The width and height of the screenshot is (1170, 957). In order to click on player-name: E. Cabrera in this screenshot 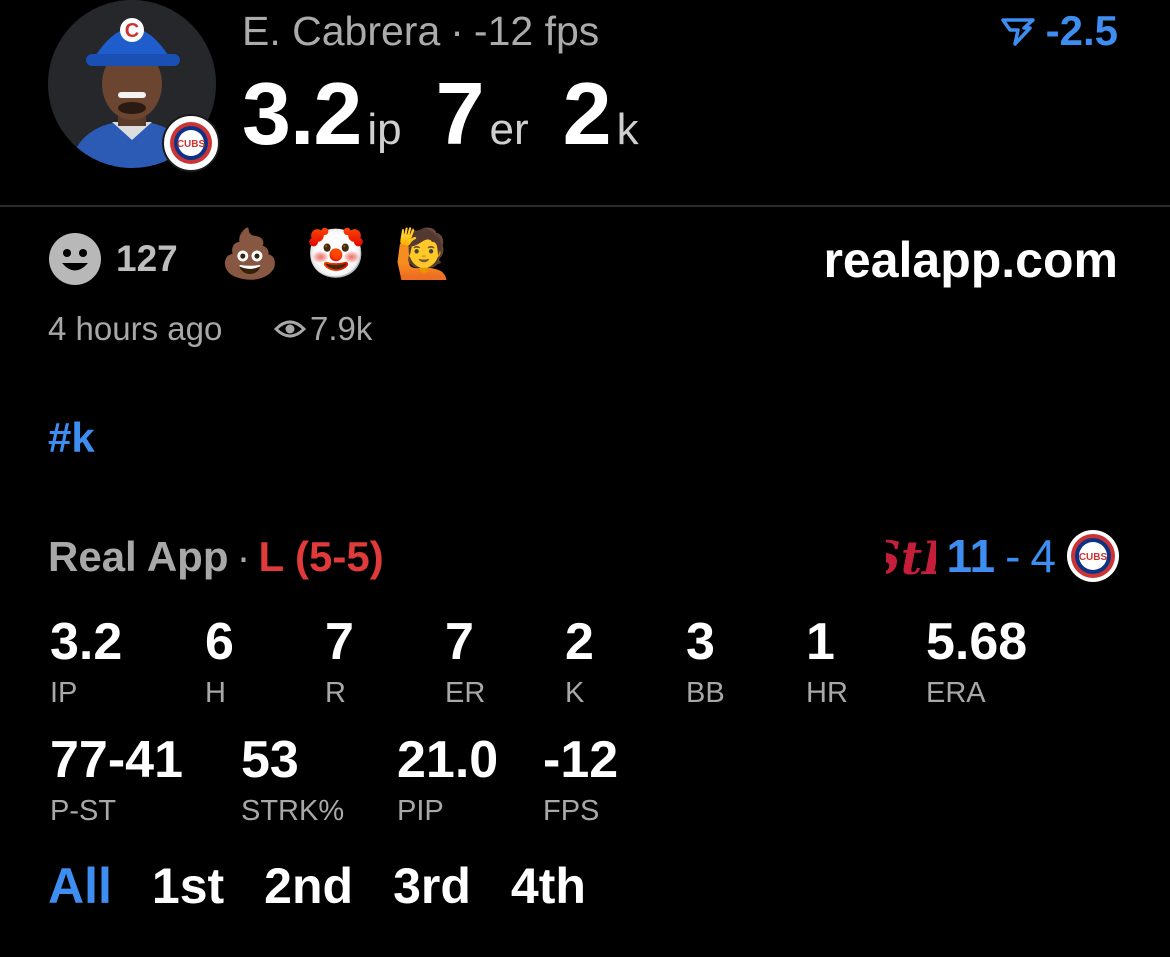, I will do `click(341, 31)`.